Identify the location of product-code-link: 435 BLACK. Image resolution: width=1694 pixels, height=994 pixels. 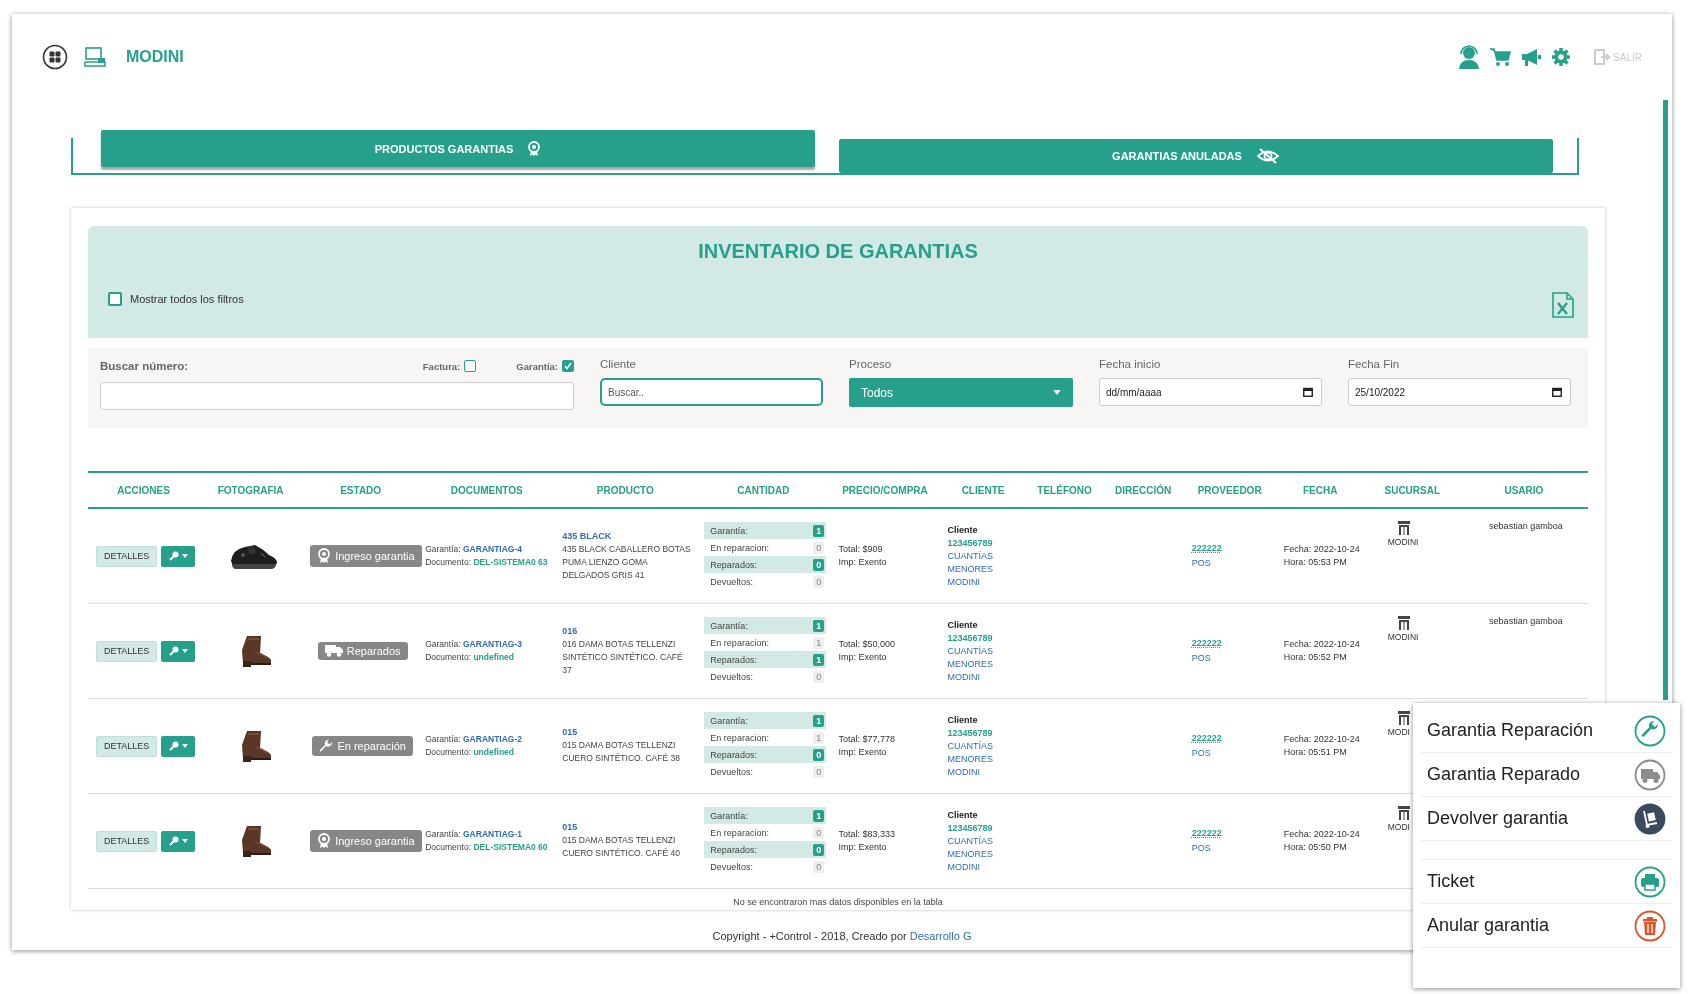
(627, 535).